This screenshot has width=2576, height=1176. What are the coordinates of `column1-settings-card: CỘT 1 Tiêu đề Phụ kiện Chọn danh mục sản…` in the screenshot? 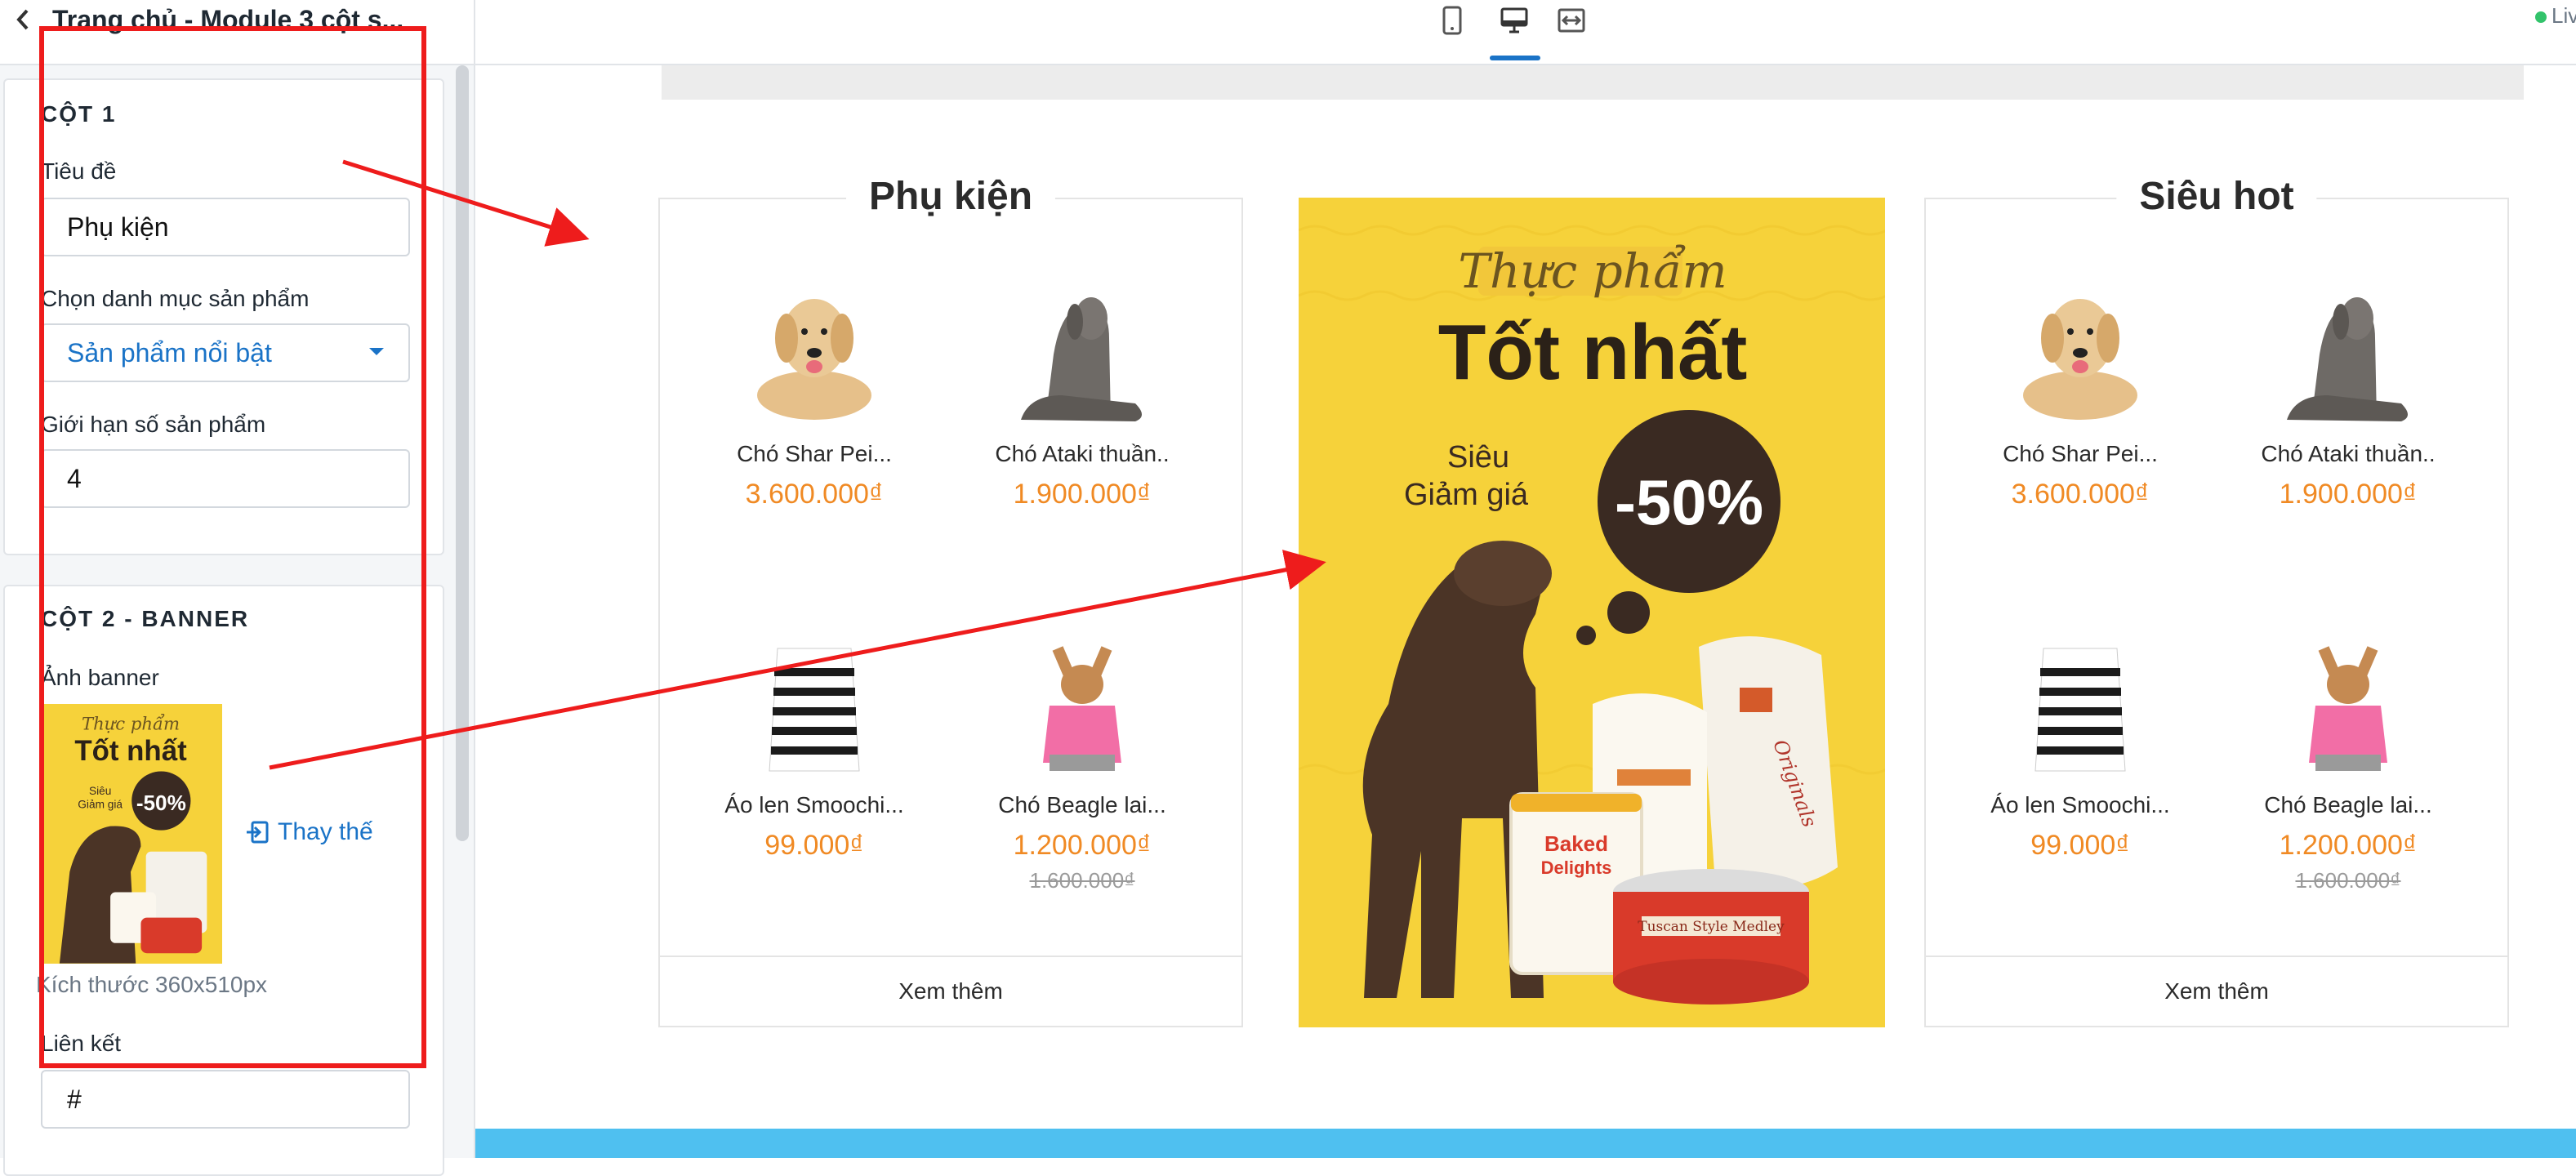 It's located at (223, 316).